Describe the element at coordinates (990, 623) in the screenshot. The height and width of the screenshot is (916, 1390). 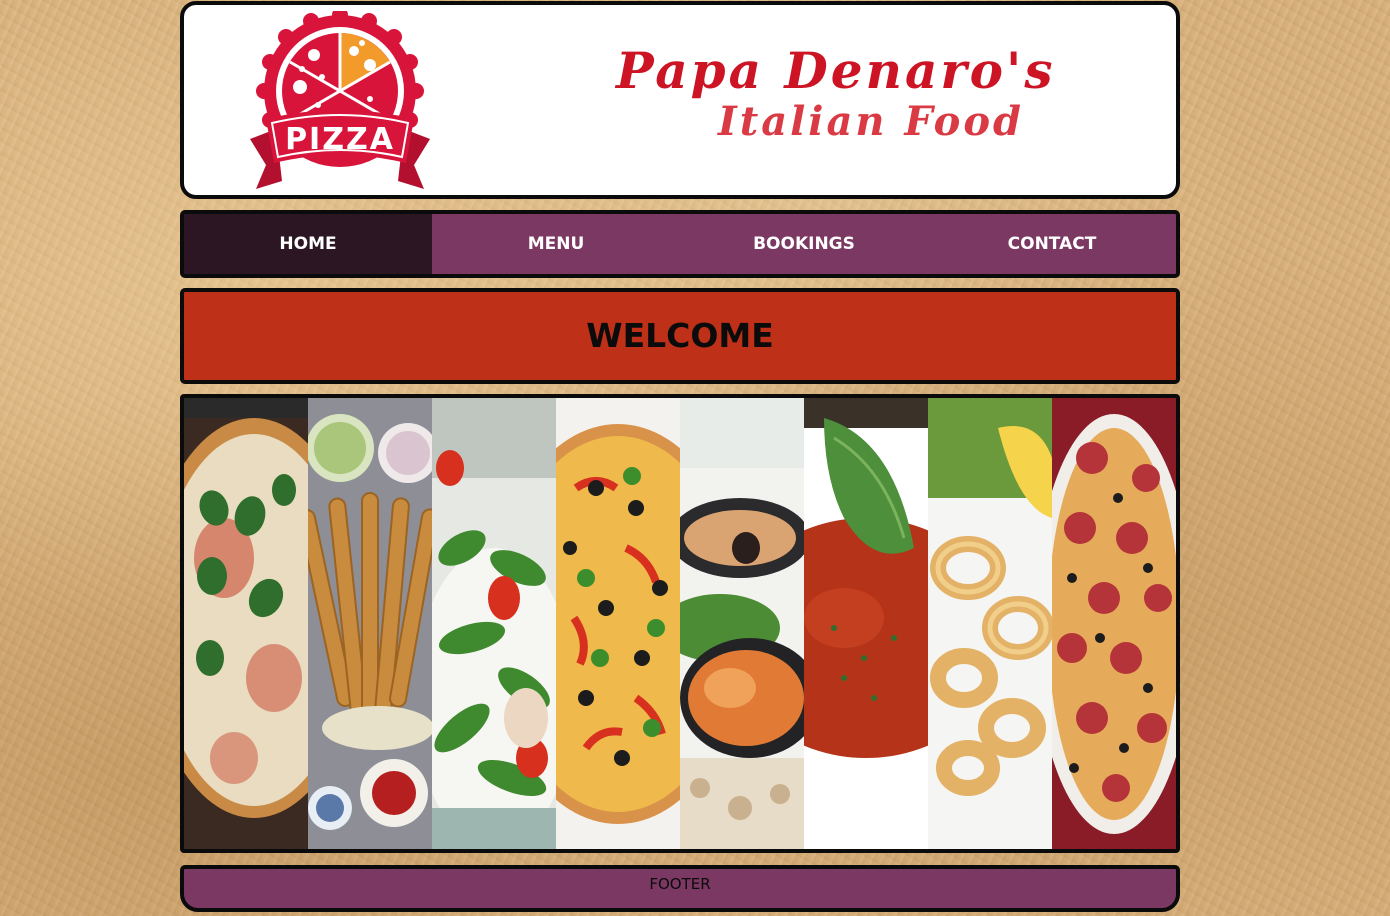
I see `fried-calamari-image` at that location.